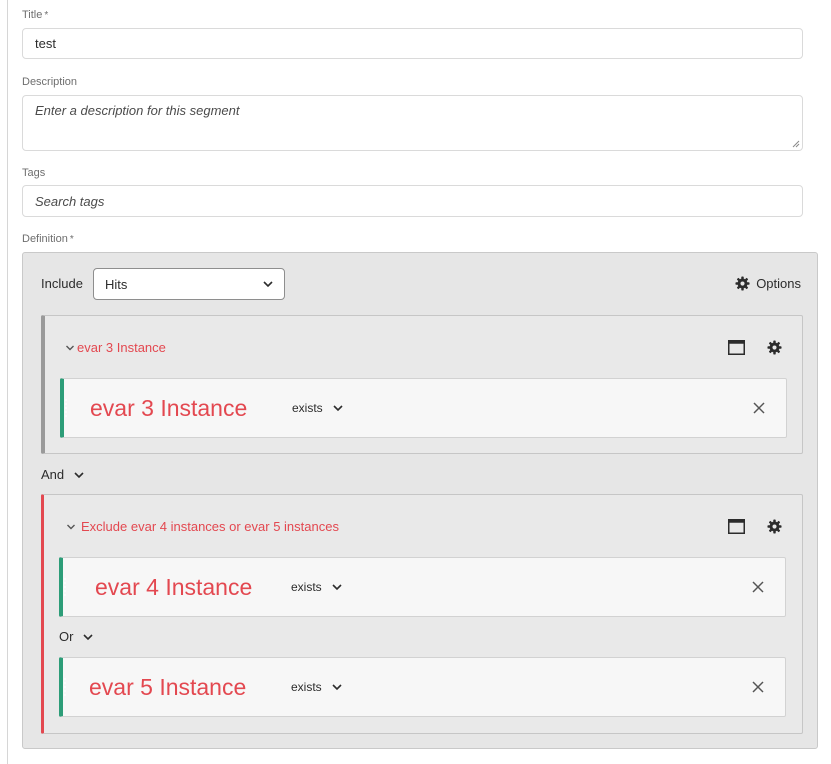  What do you see at coordinates (412, 43) in the screenshot?
I see `title-input: test` at bounding box center [412, 43].